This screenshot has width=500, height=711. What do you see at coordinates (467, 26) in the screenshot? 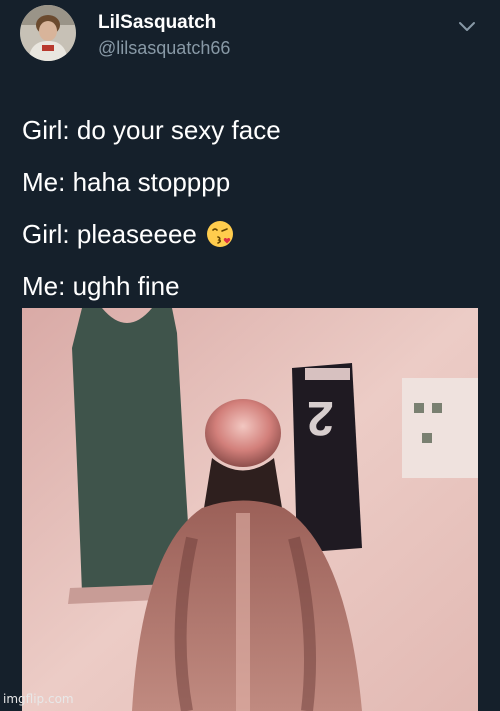
I see `chevron-down-icon` at bounding box center [467, 26].